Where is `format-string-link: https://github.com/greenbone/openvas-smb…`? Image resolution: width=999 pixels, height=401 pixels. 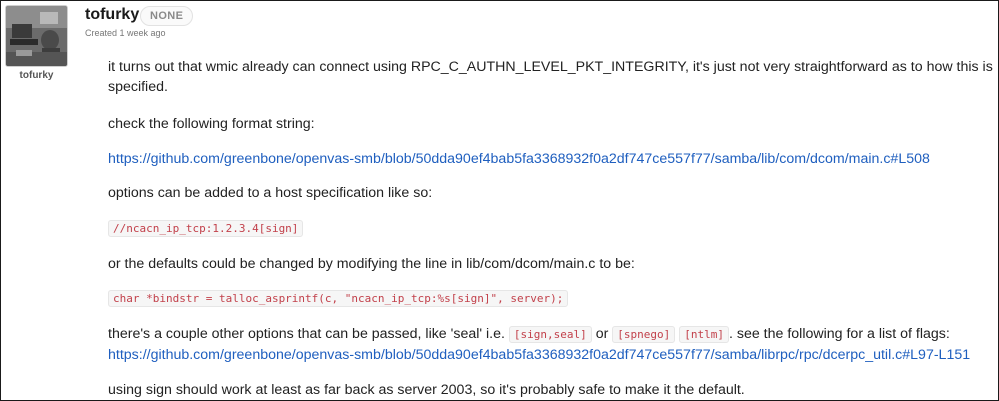 format-string-link: https://github.com/greenbone/openvas-smb… is located at coordinates (519, 159).